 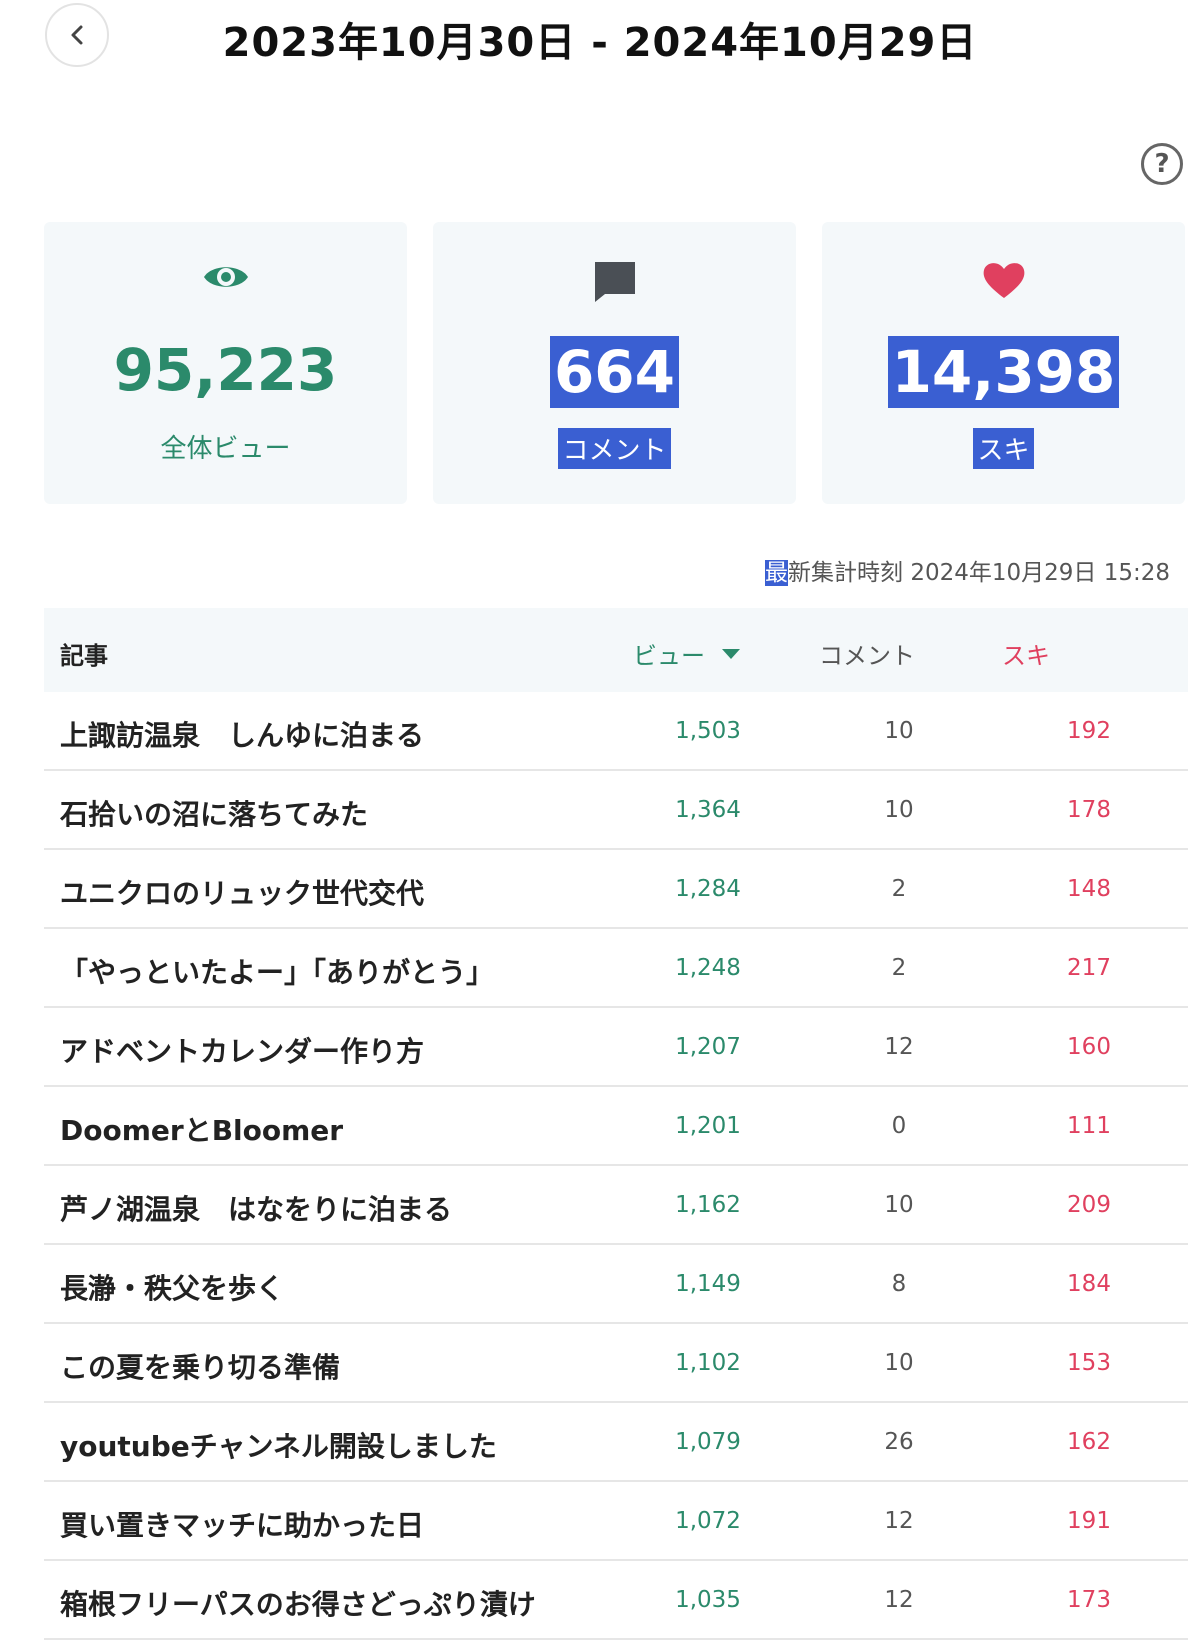 What do you see at coordinates (256, 1208) in the screenshot?
I see `article-title: 芦ノ湖温泉 はなをりに泊まる` at bounding box center [256, 1208].